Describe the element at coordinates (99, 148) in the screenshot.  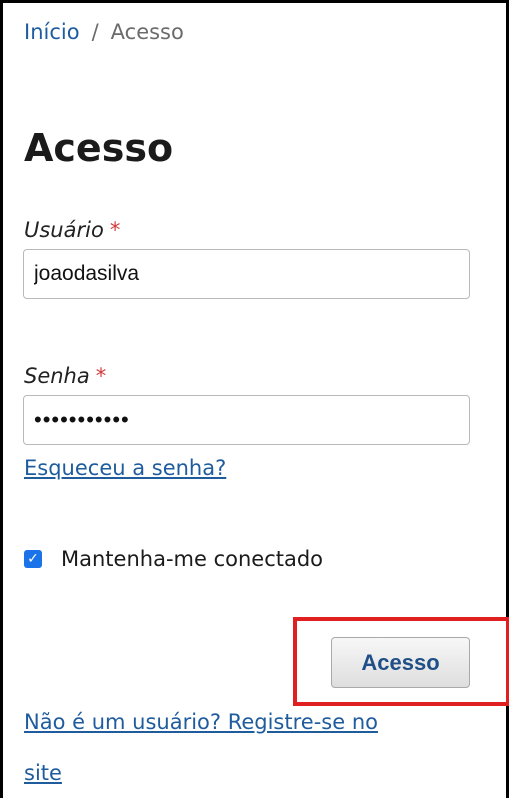
I see `page-title: Acesso` at that location.